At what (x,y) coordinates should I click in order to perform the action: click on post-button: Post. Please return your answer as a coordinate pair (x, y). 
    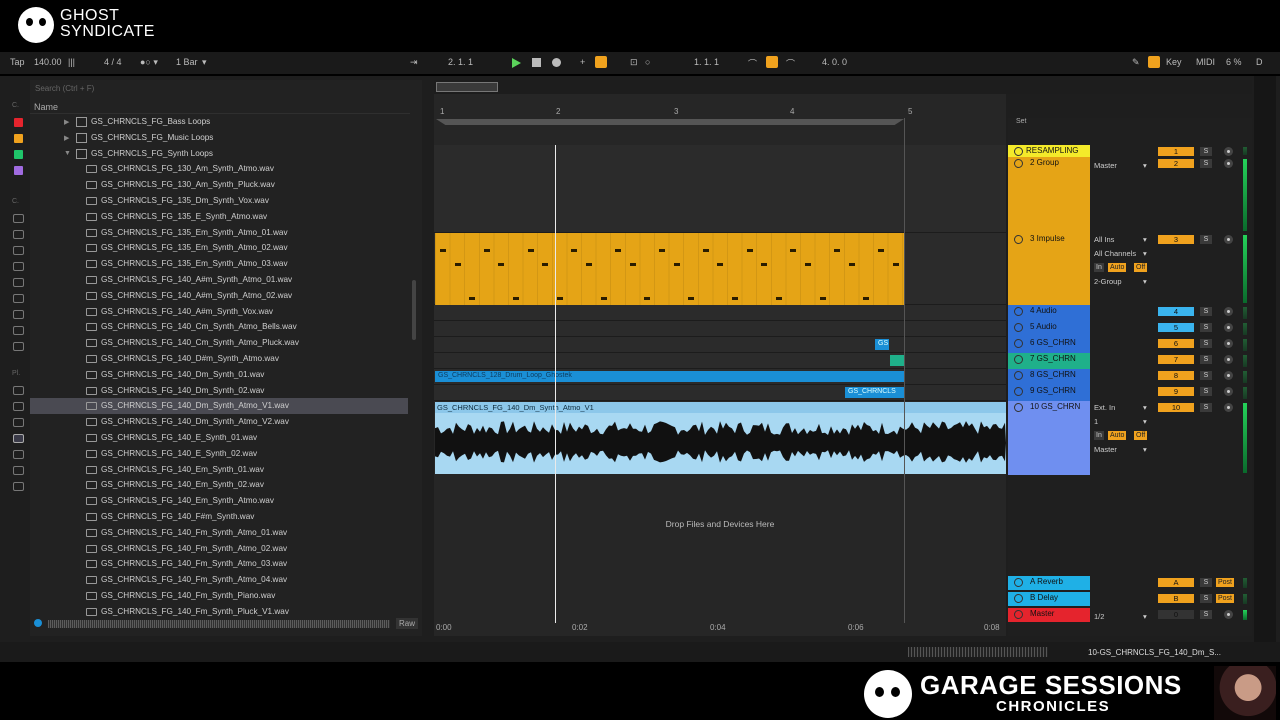
    Looking at the image, I should click on (1225, 582).